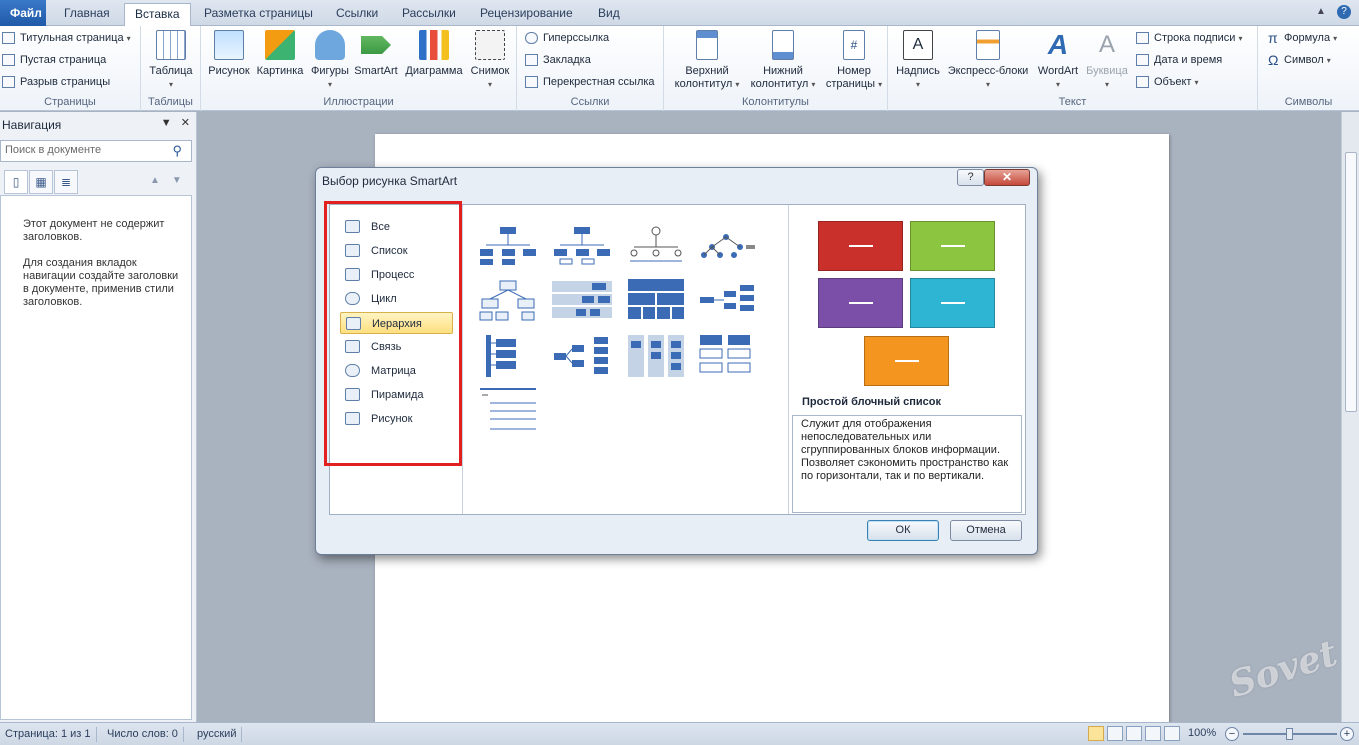 This screenshot has width=1359, height=745. What do you see at coordinates (217, 734) in the screenshot?
I see `status-language: русский` at bounding box center [217, 734].